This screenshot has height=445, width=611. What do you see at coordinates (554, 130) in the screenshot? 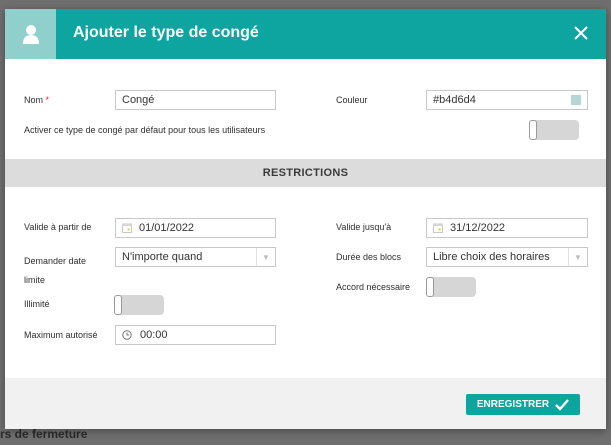
I see `default-activation-toggle` at bounding box center [554, 130].